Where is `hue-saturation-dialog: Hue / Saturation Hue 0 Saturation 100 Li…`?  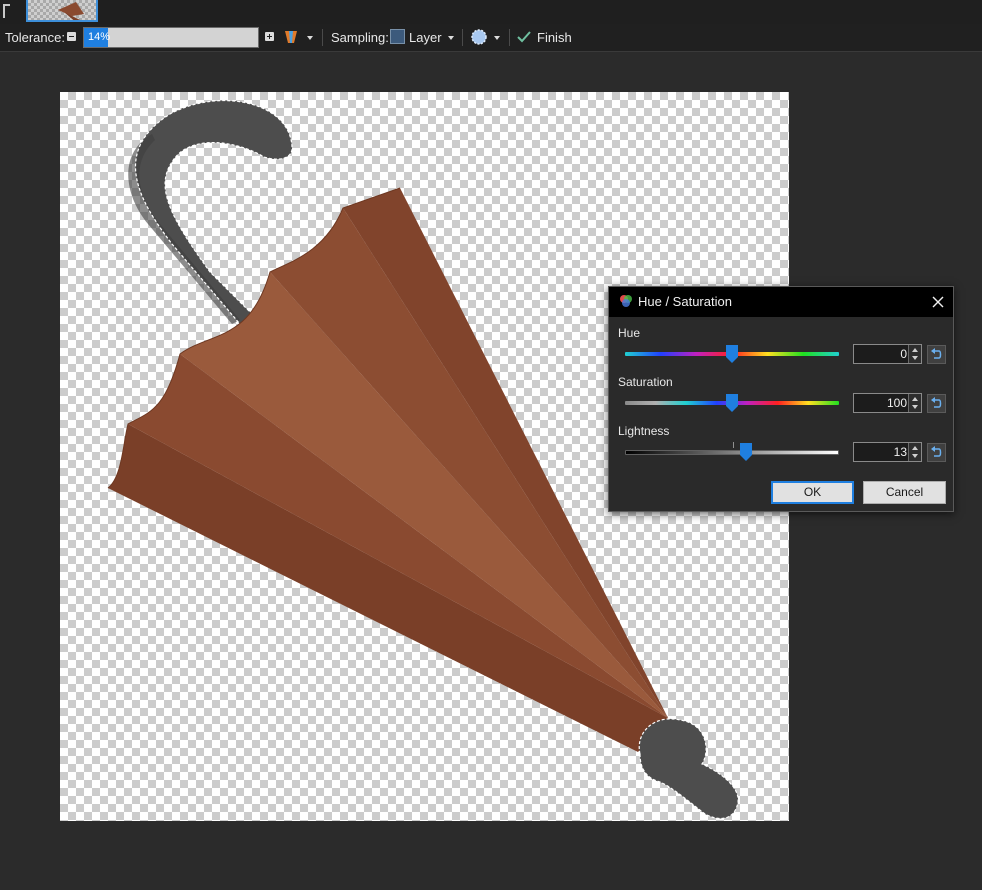
hue-saturation-dialog: Hue / Saturation Hue 0 Saturation 100 Li… is located at coordinates (781, 399).